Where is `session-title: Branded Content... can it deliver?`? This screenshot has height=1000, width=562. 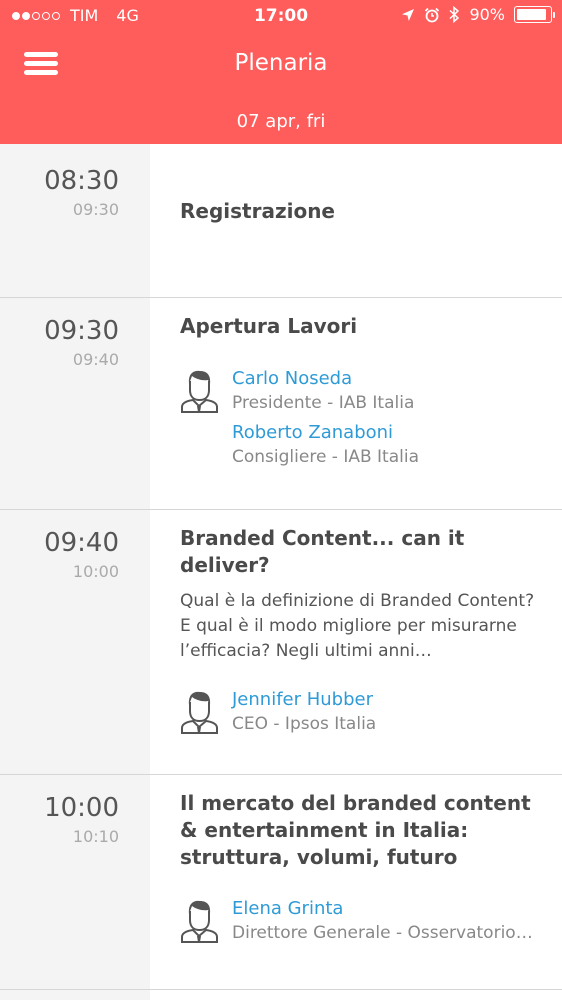 session-title: Branded Content... can it deliver? is located at coordinates (360, 552).